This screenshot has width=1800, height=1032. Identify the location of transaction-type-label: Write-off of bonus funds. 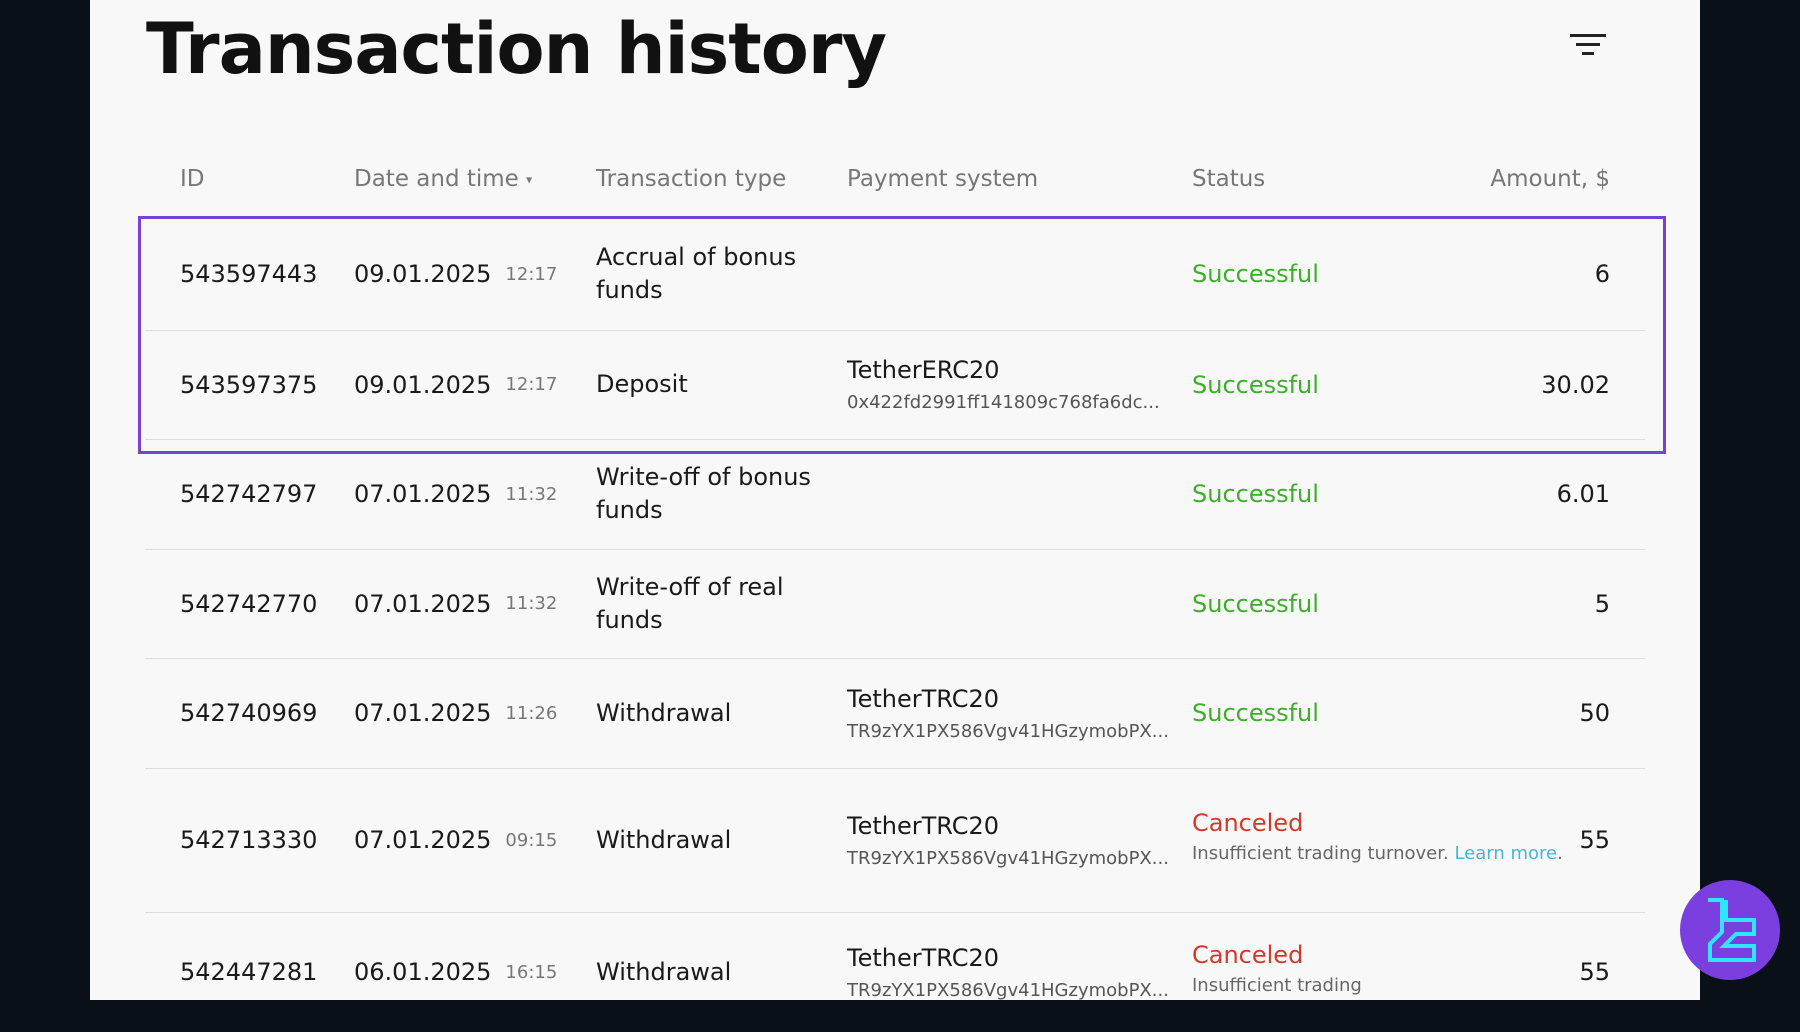
(703, 493).